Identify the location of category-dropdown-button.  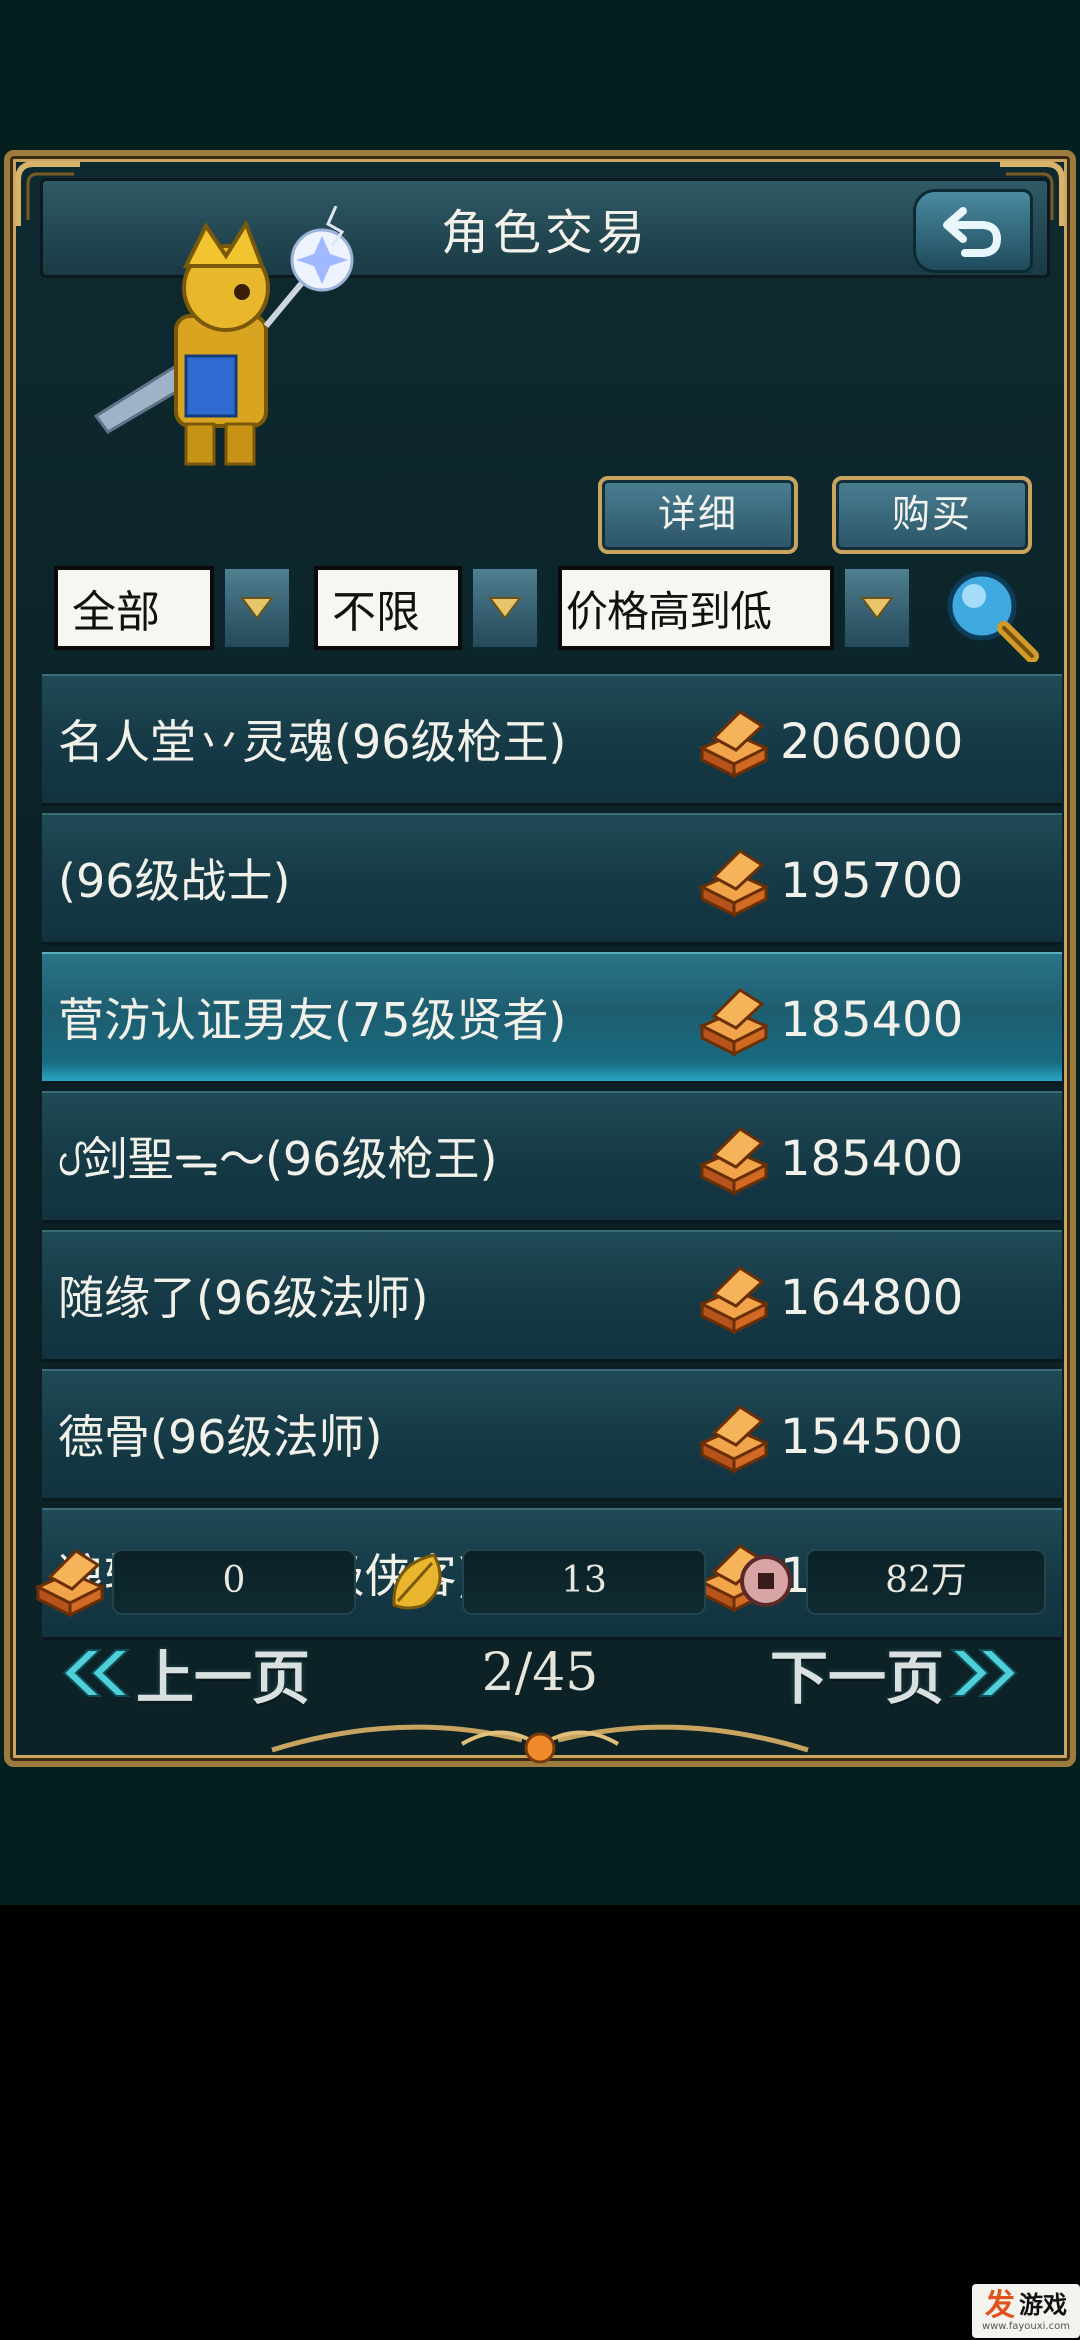
(257, 608).